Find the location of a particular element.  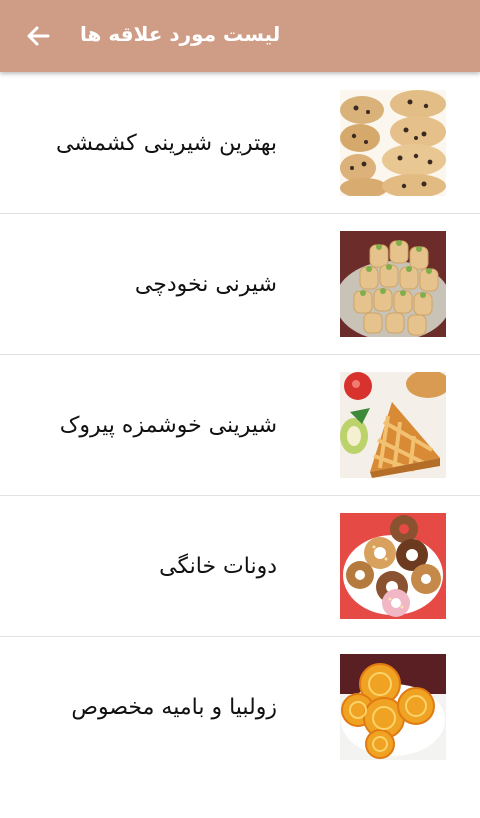

list-item-title: دونات خانگی is located at coordinates (218, 566).